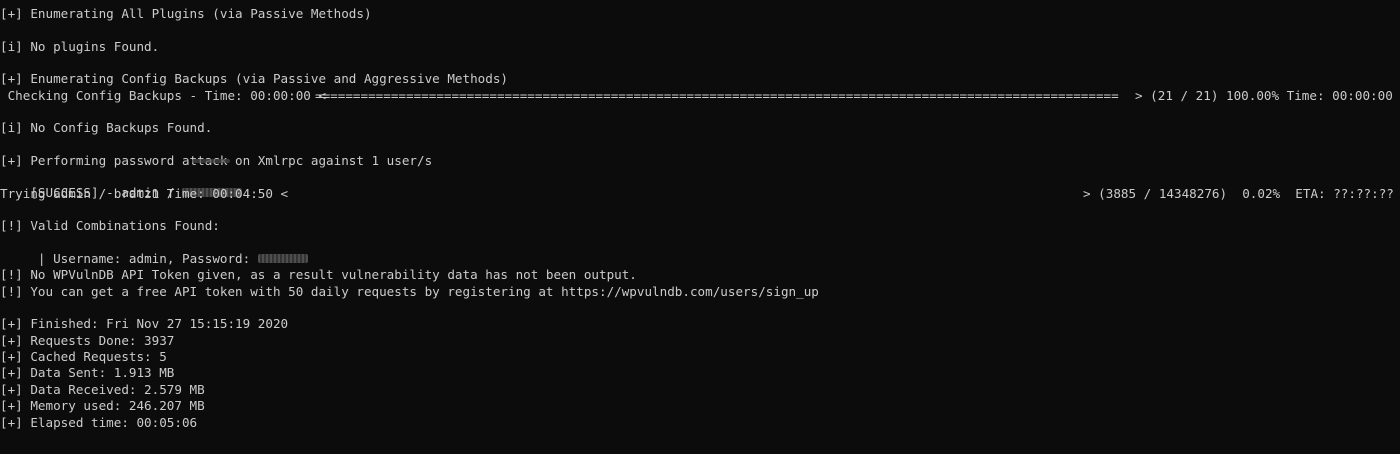  I want to click on output-line-finished: [+] Finished: Fri Nov 27 15:15:19 2020, so click(144, 323).